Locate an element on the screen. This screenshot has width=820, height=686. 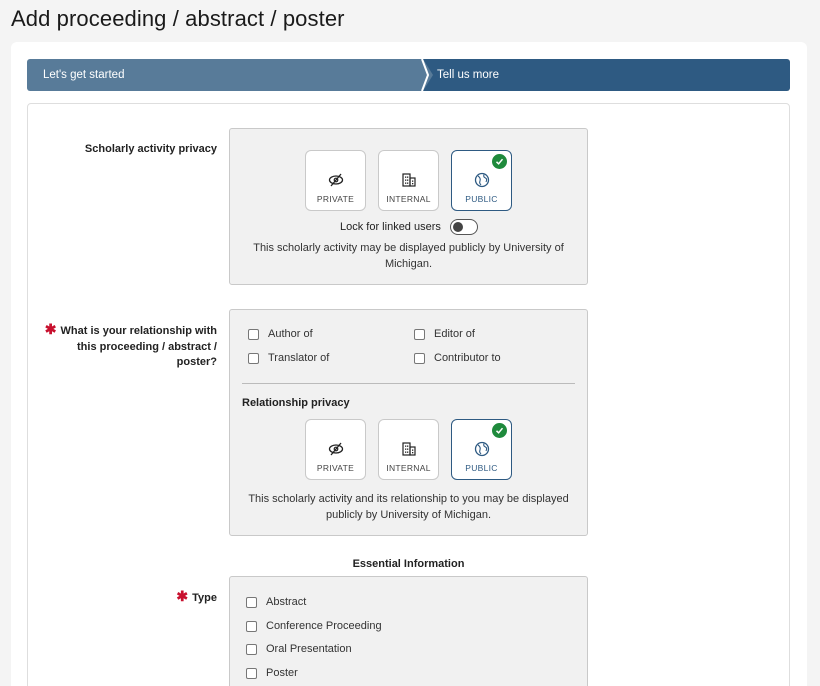
checkbox-label: Poster is located at coordinates (282, 673).